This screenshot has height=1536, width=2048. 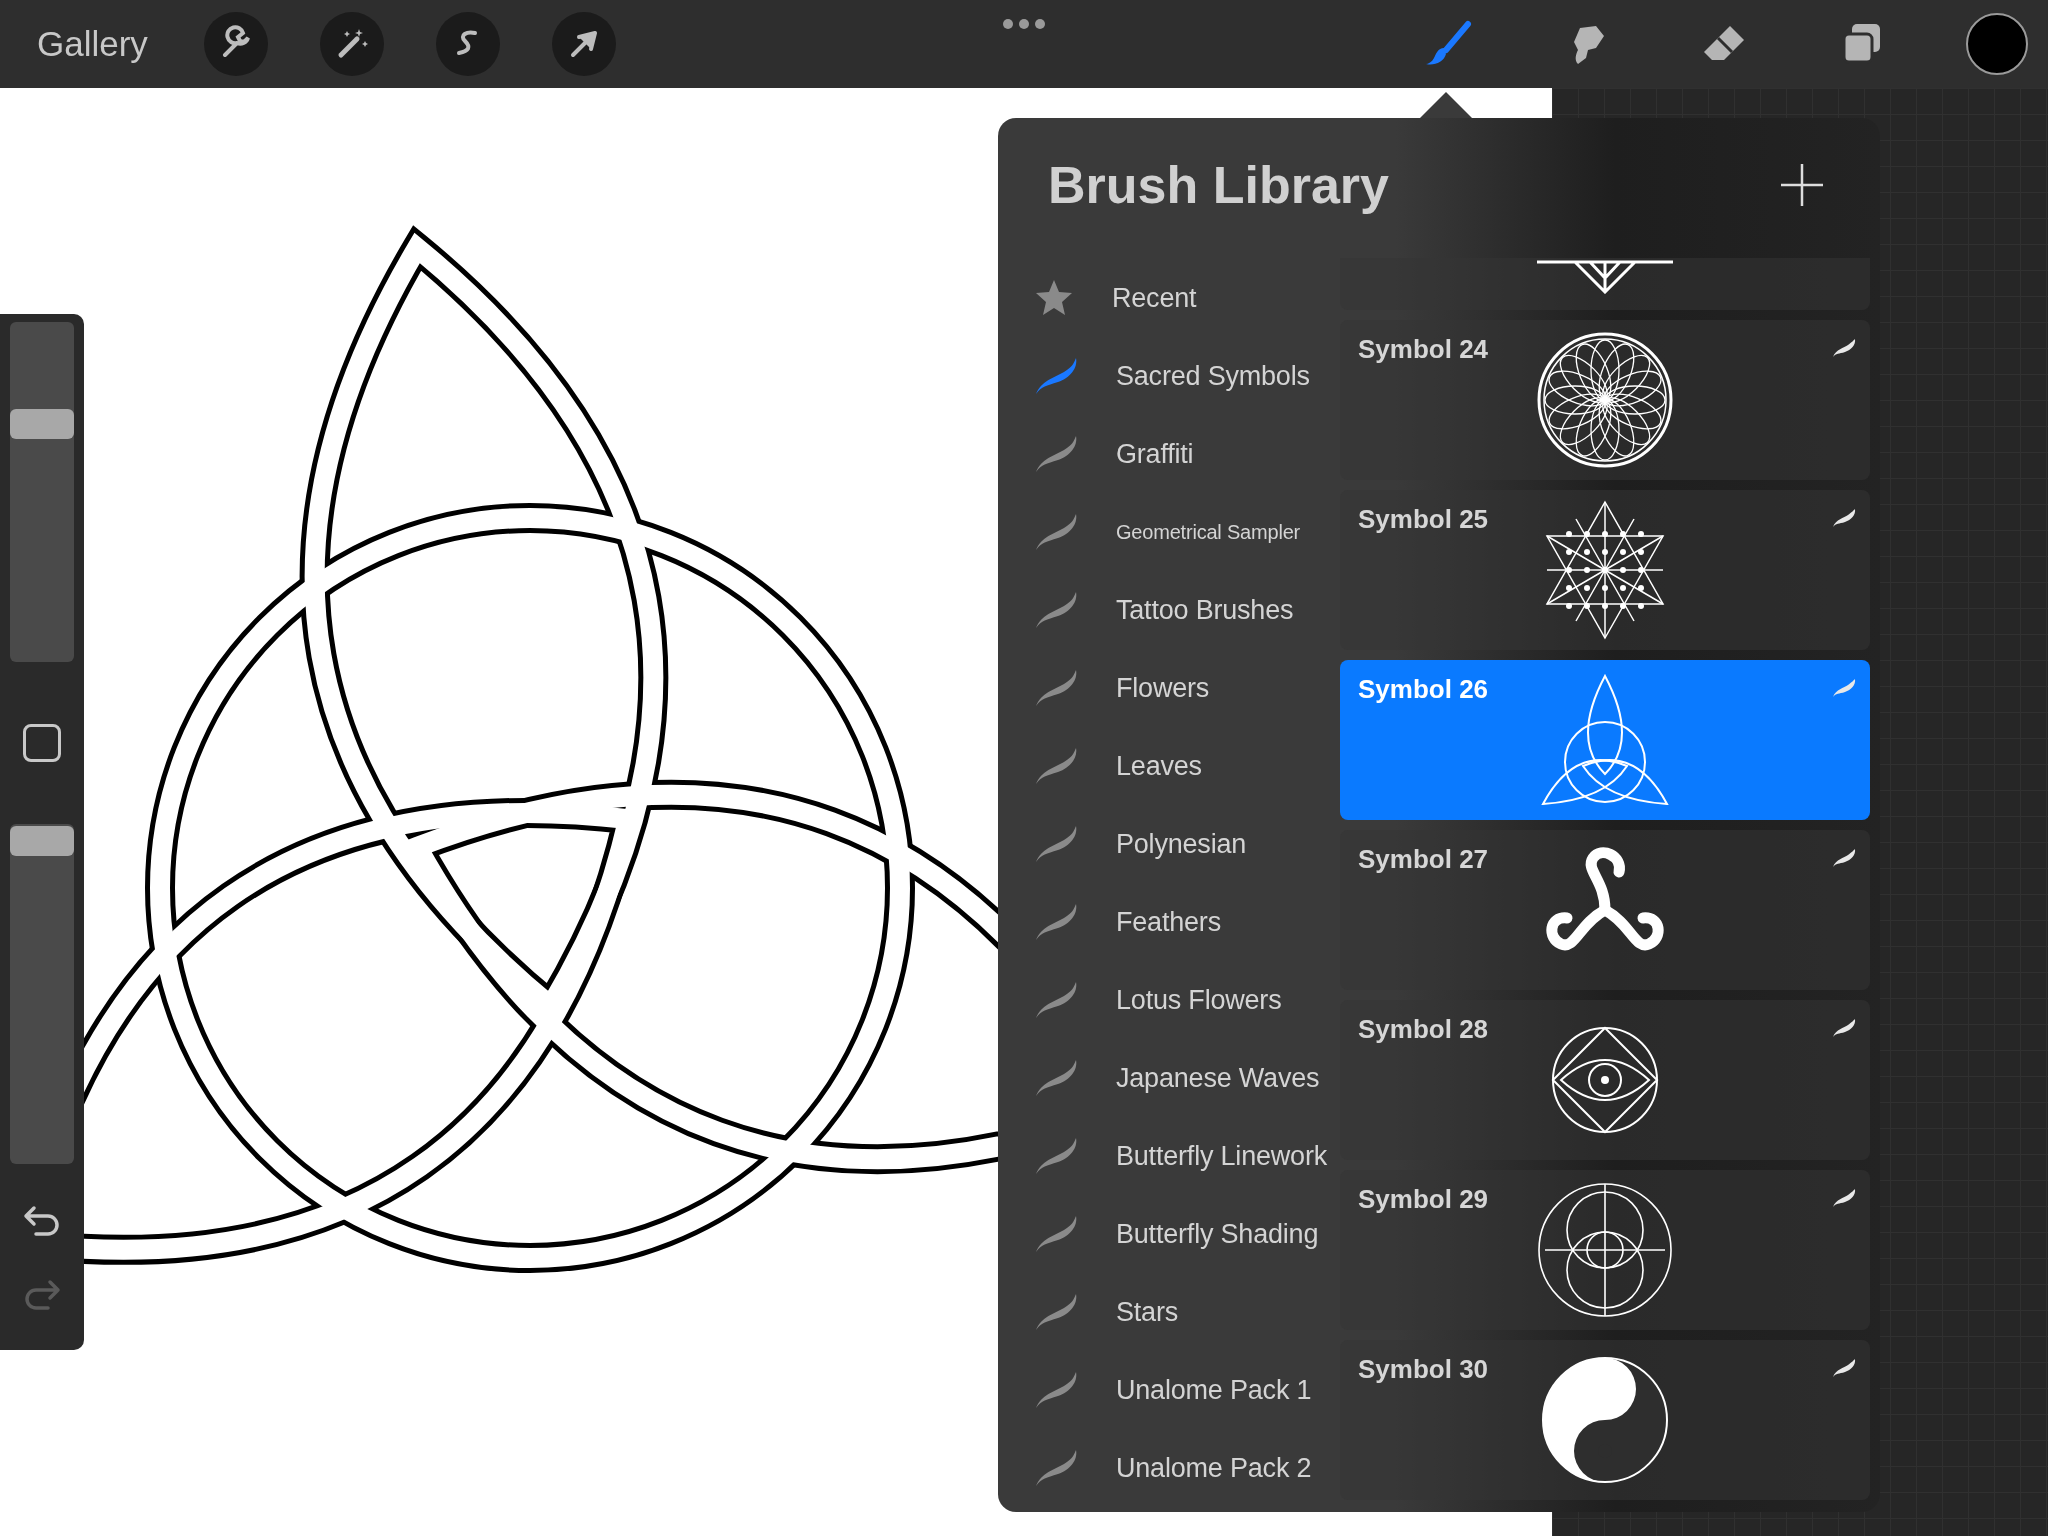 What do you see at coordinates (1169, 1000) in the screenshot?
I see `brush-set-item: Lotus Flowers` at bounding box center [1169, 1000].